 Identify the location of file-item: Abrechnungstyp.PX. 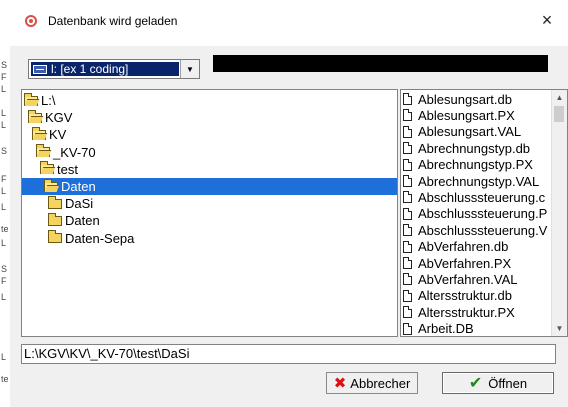
(468, 165).